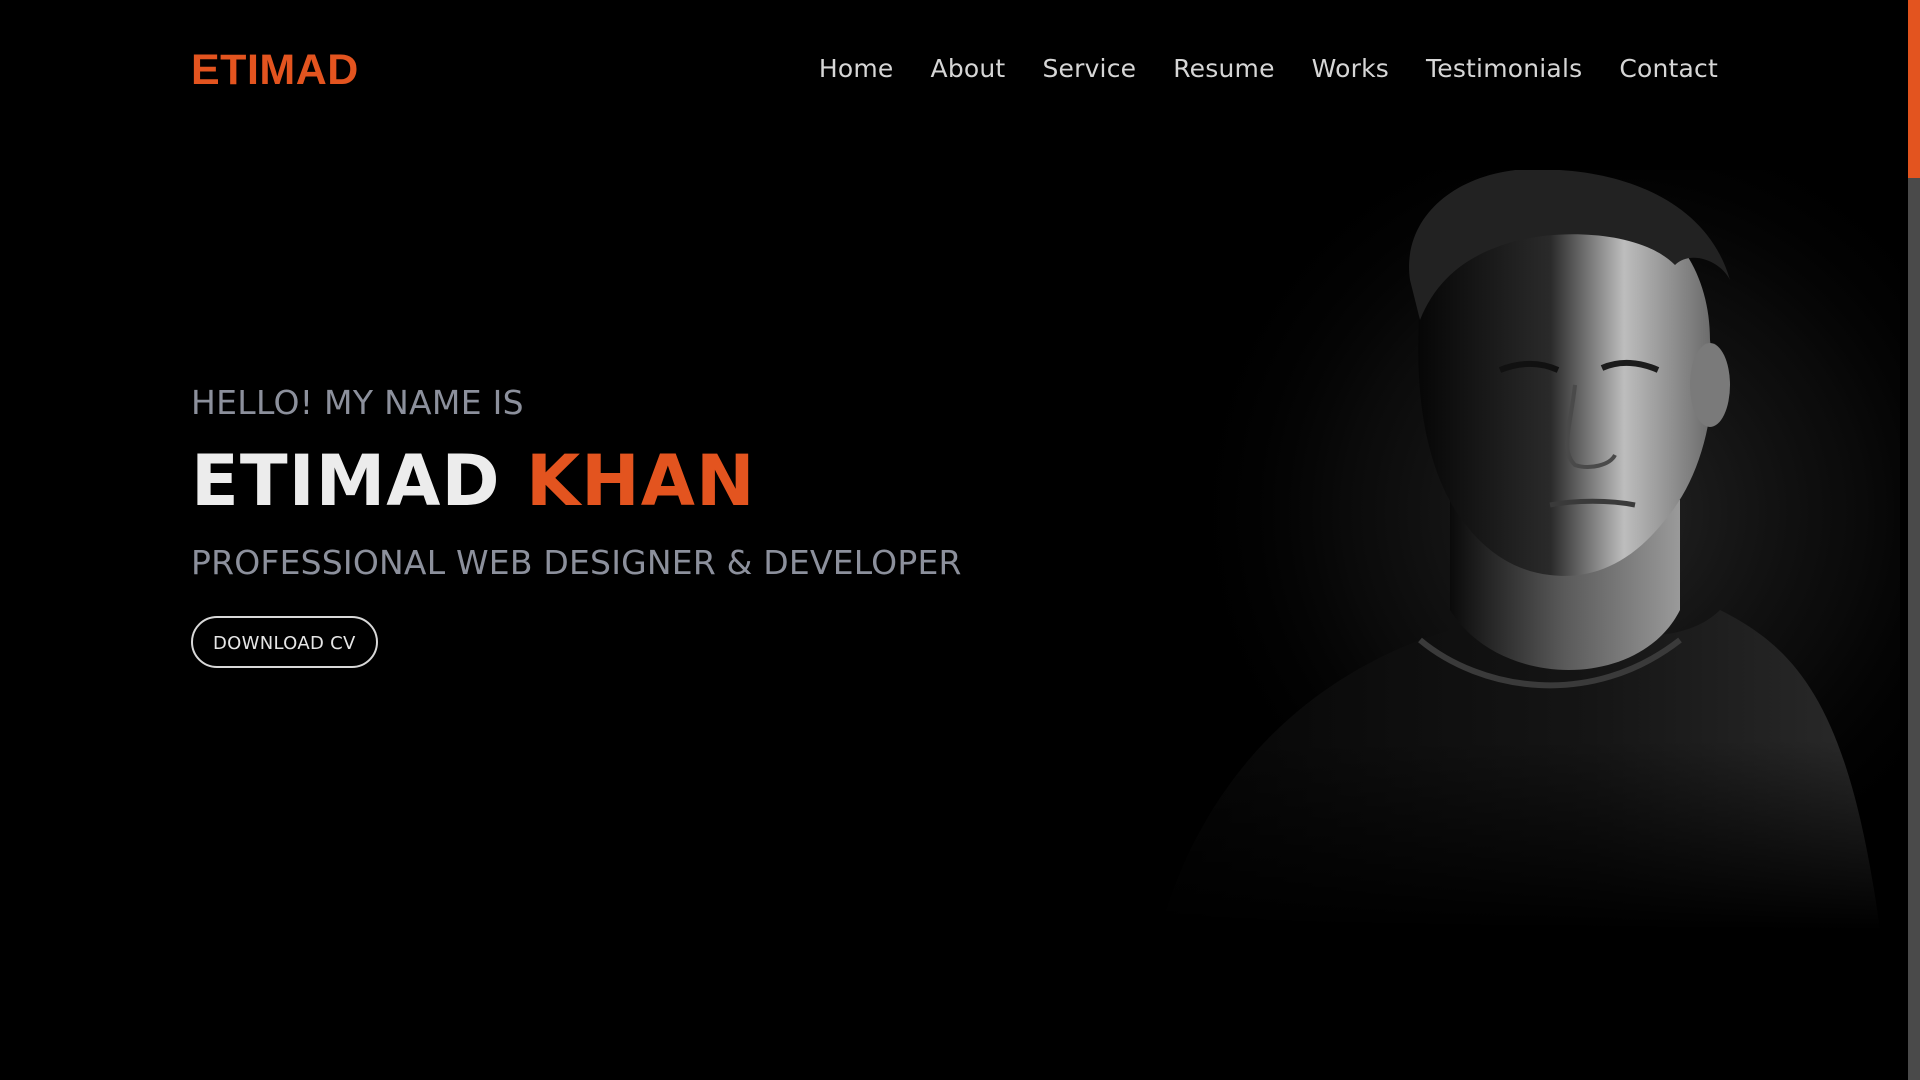  I want to click on download-cv-button: DOWNLOAD CV, so click(284, 642).